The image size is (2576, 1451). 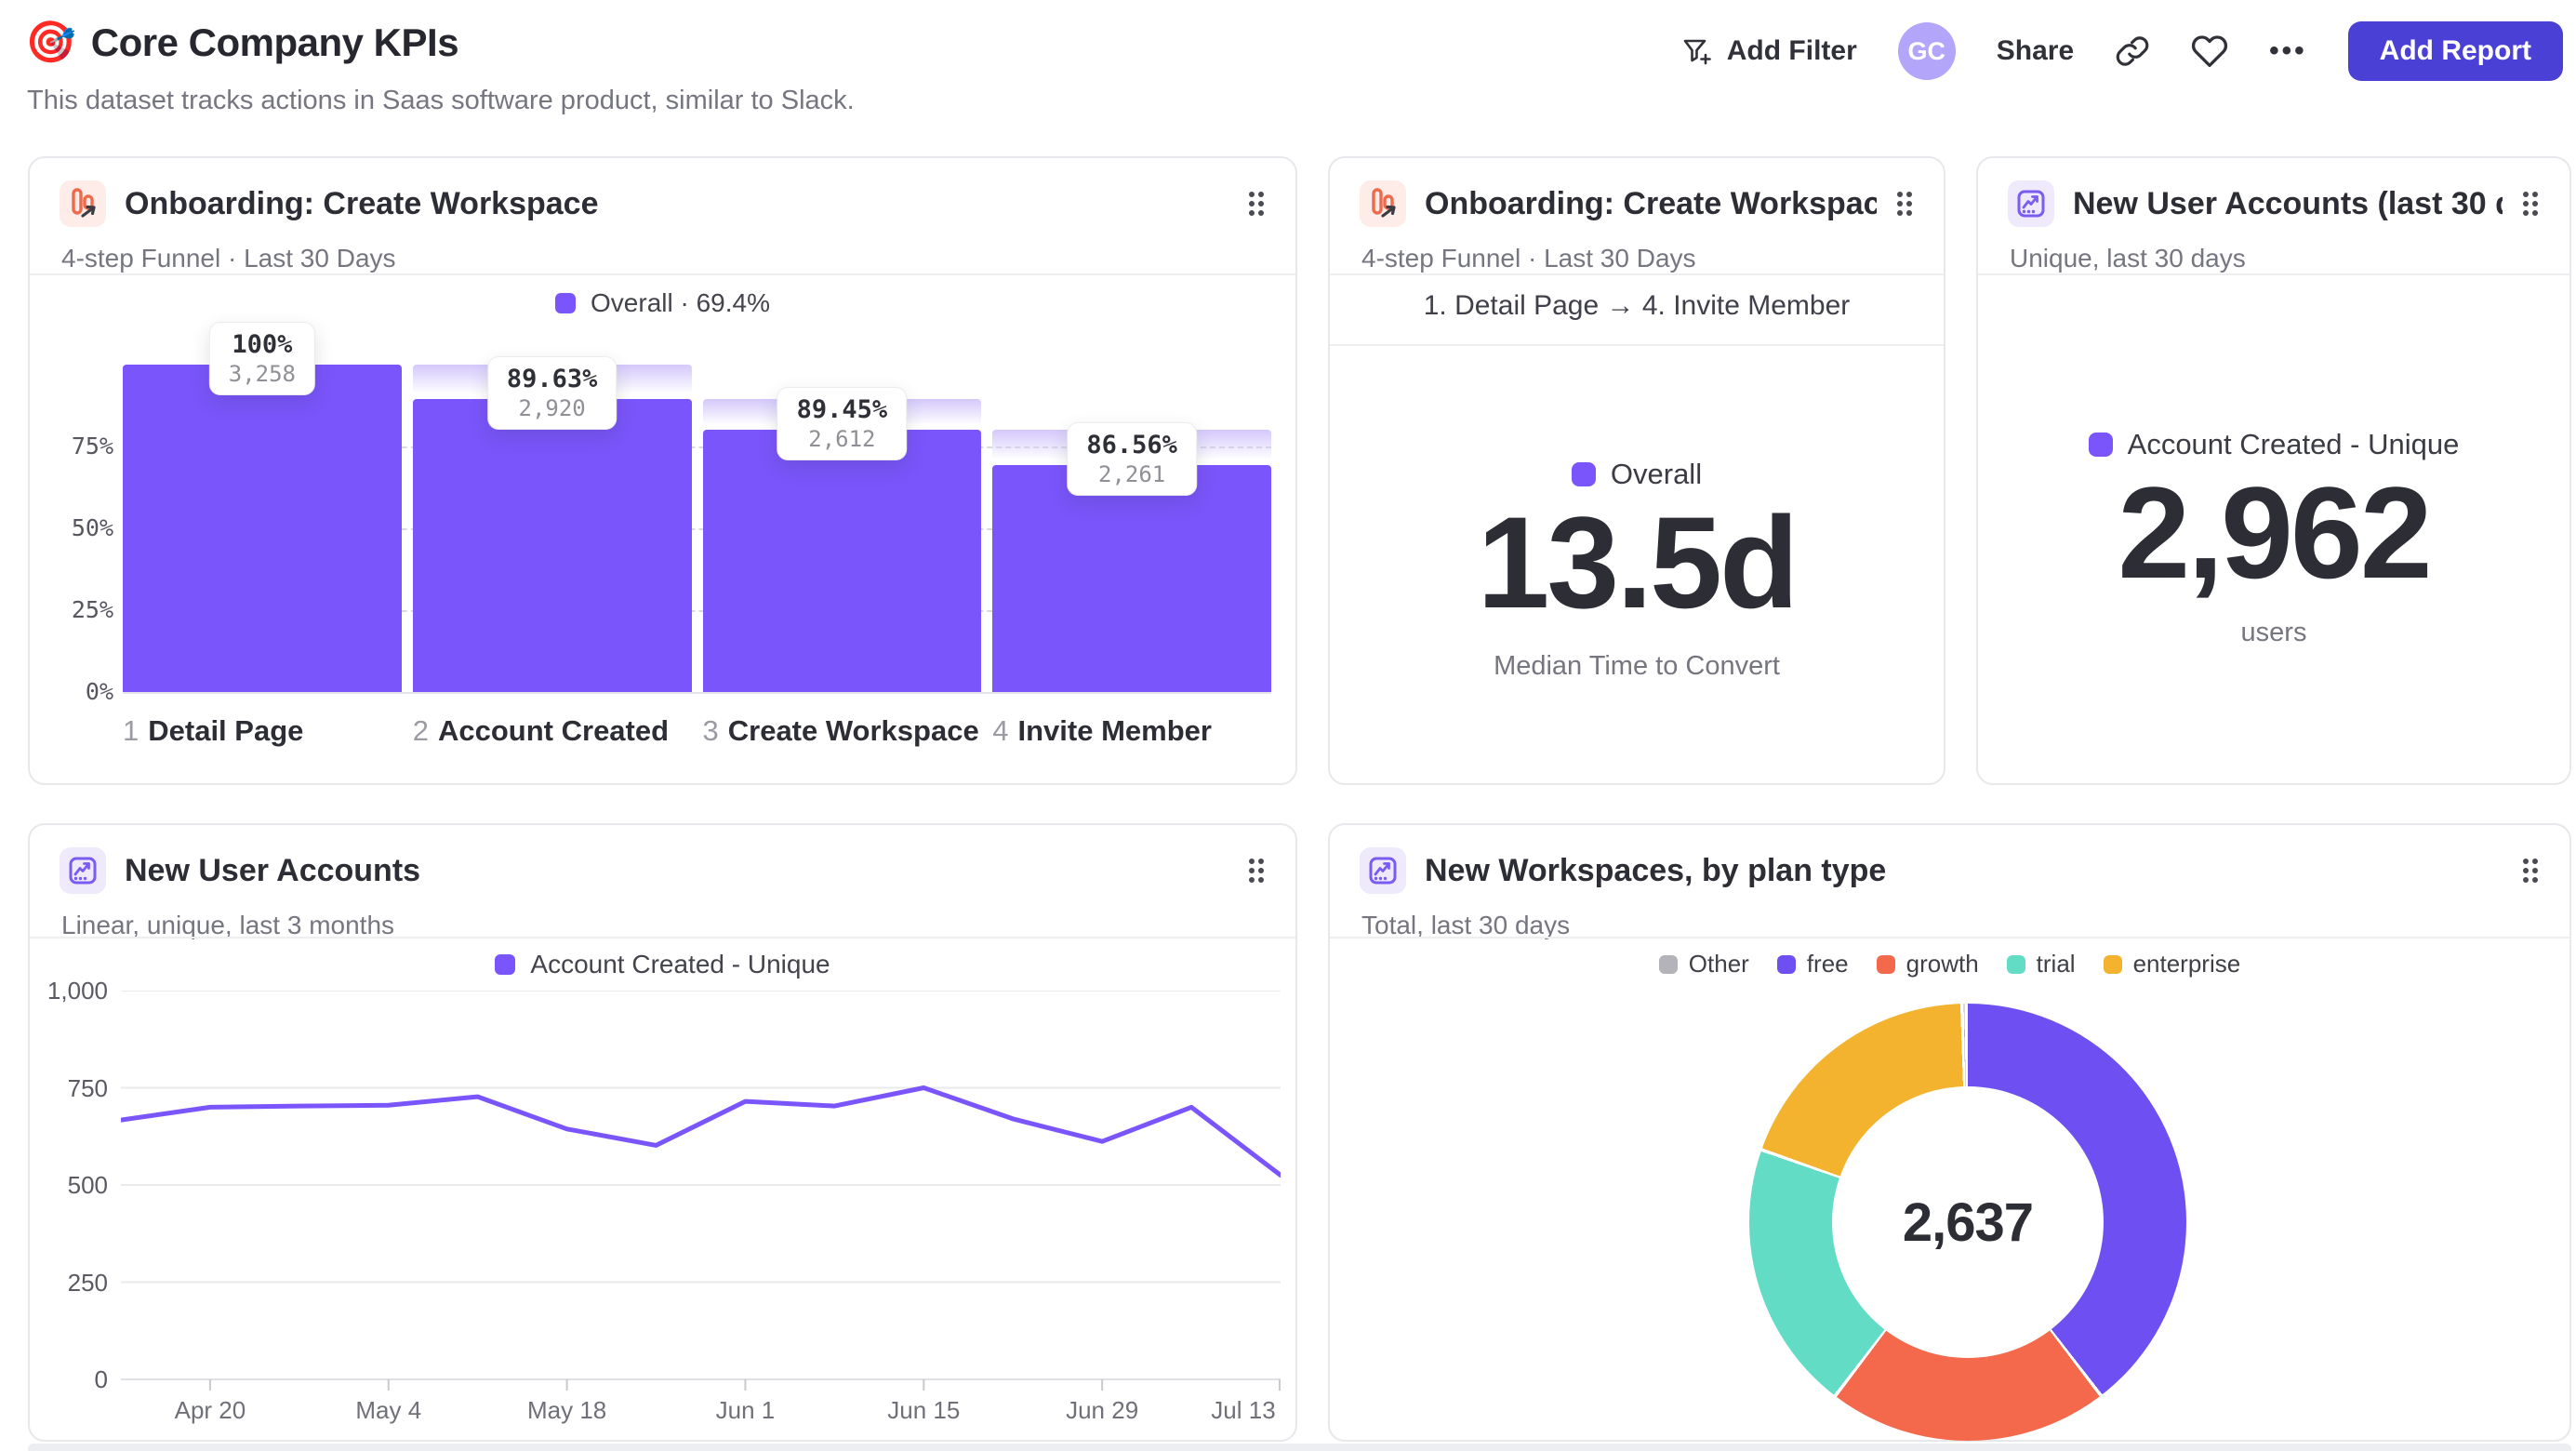 What do you see at coordinates (1114, 730) in the screenshot?
I see `step-name: Invite Member` at bounding box center [1114, 730].